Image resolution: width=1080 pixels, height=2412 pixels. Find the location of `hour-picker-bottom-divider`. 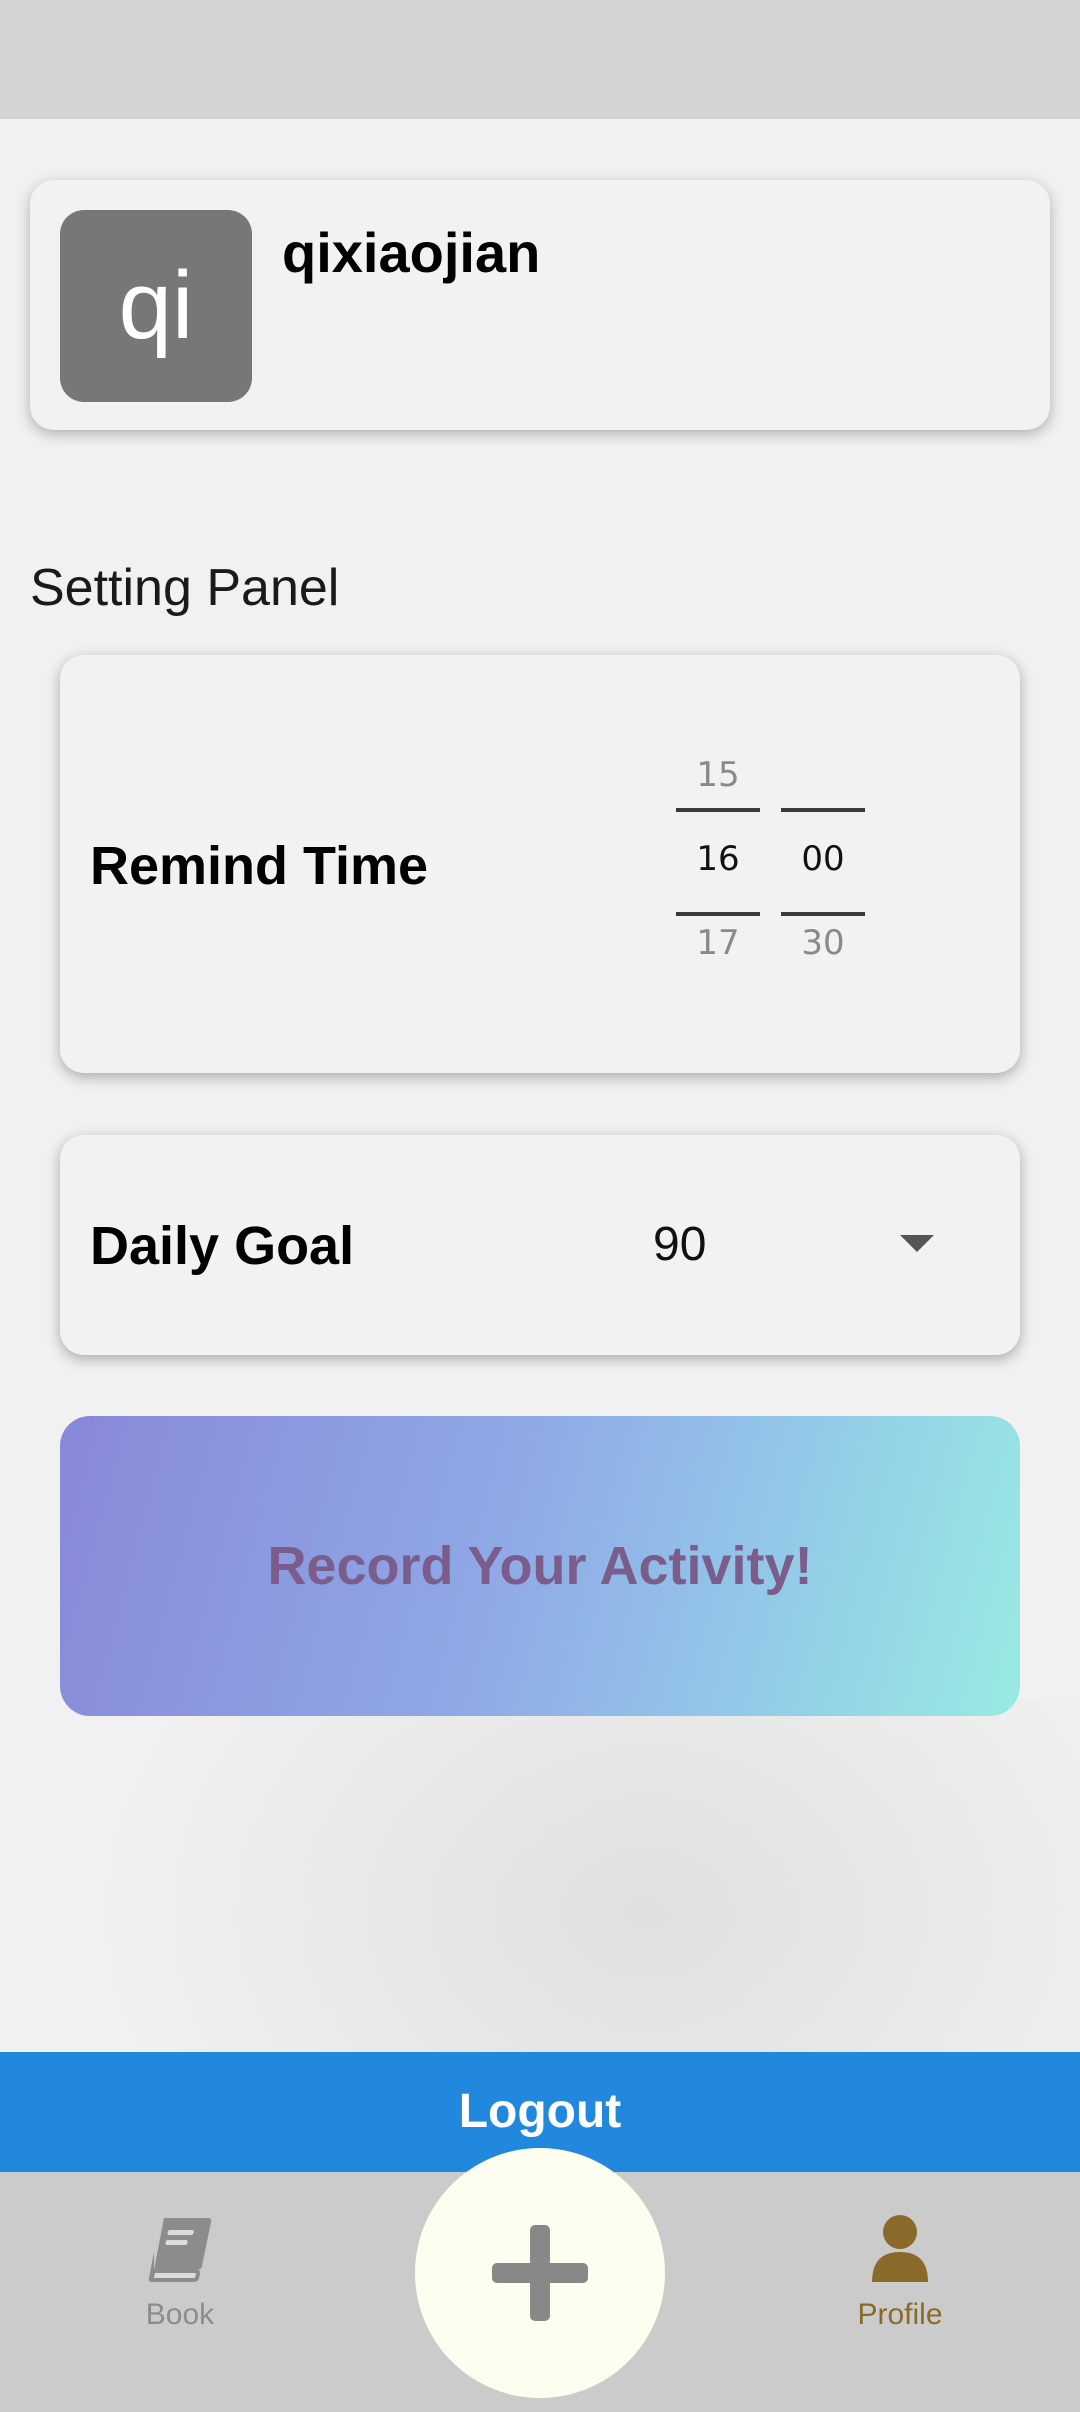

hour-picker-bottom-divider is located at coordinates (718, 914).